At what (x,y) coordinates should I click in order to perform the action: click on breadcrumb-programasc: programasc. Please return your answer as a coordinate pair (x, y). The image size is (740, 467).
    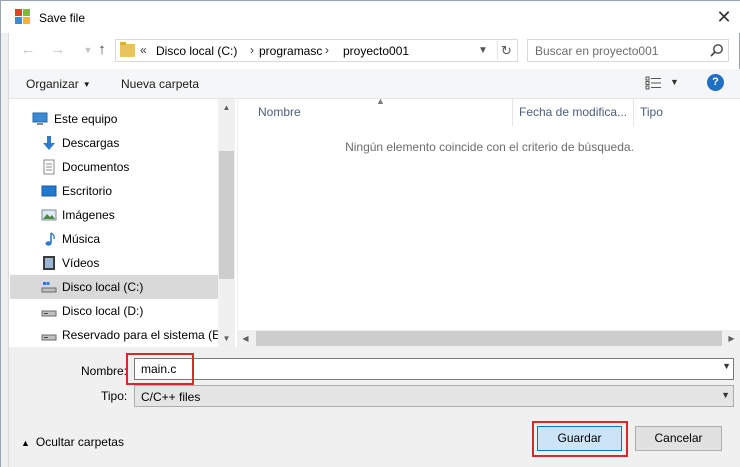
    Looking at the image, I should click on (290, 51).